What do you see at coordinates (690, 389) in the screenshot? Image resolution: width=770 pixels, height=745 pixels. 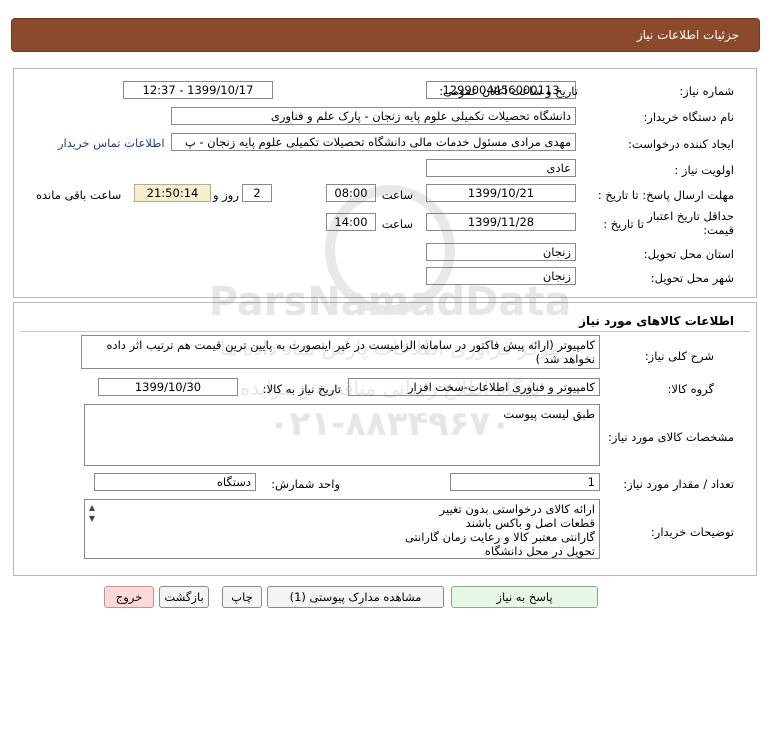 I see `group-label: گروه کالا:` at bounding box center [690, 389].